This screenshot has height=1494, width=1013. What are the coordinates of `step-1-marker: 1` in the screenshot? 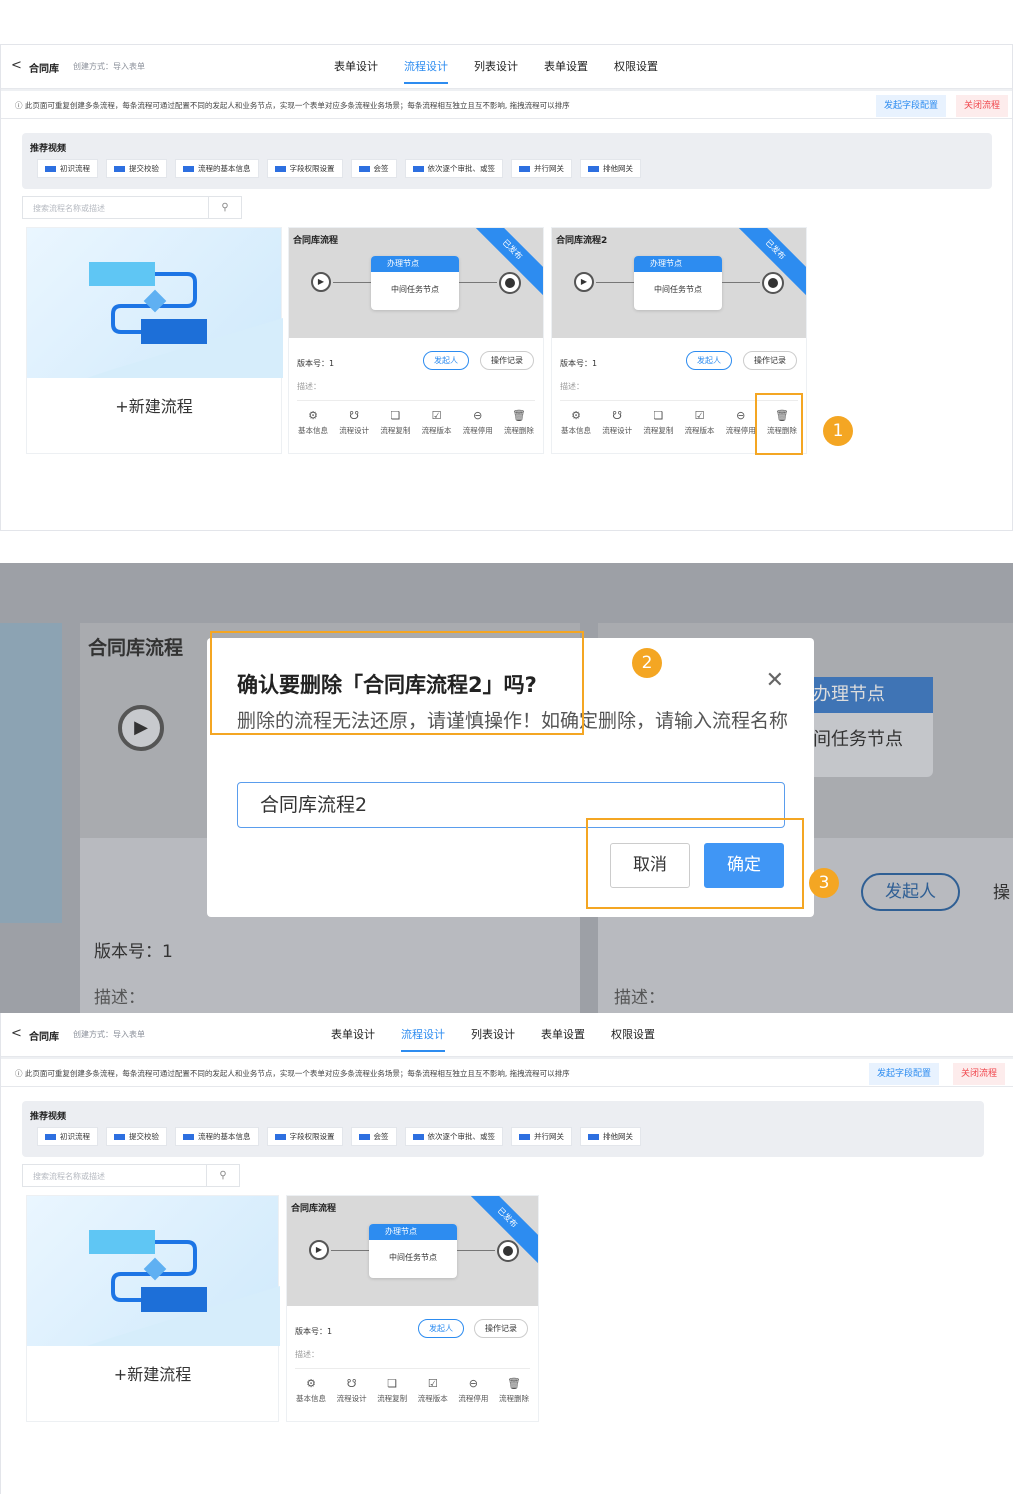 It's located at (838, 431).